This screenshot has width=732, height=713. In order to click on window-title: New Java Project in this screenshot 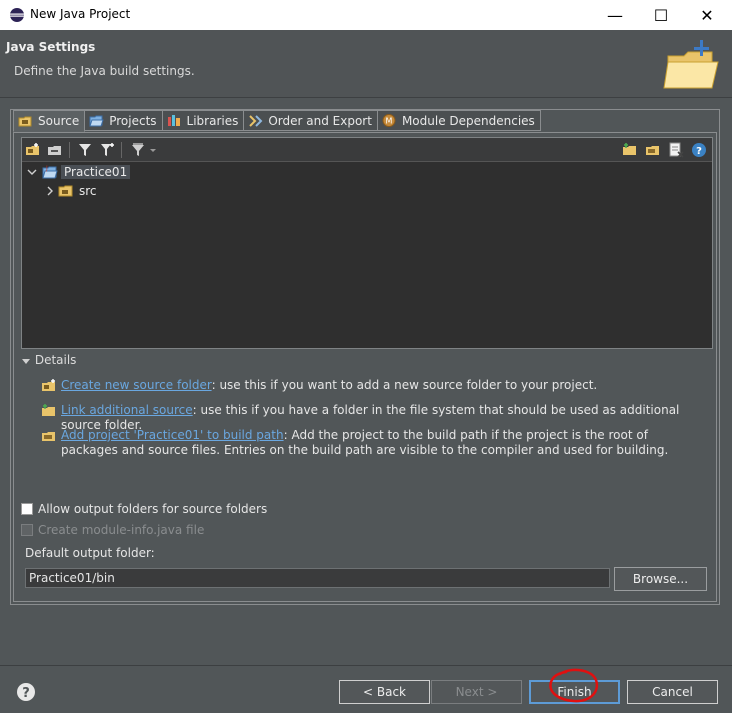, I will do `click(80, 14)`.